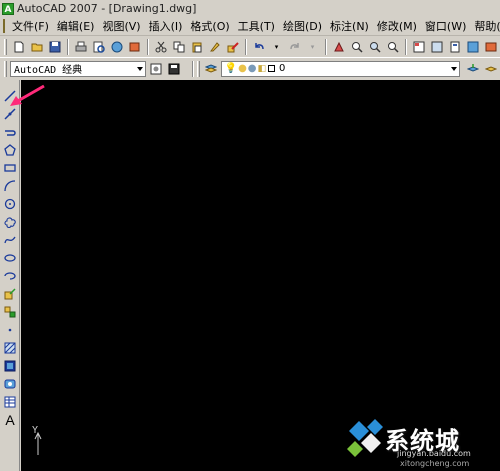 This screenshot has width=500, height=471. Describe the element at coordinates (80, 46) in the screenshot. I see `print-button` at that location.